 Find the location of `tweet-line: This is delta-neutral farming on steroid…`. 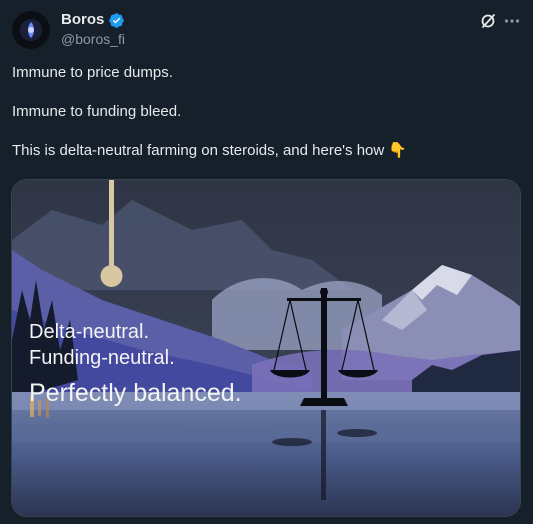

tweet-line: This is delta-neutral farming on steroid… is located at coordinates (210, 150).